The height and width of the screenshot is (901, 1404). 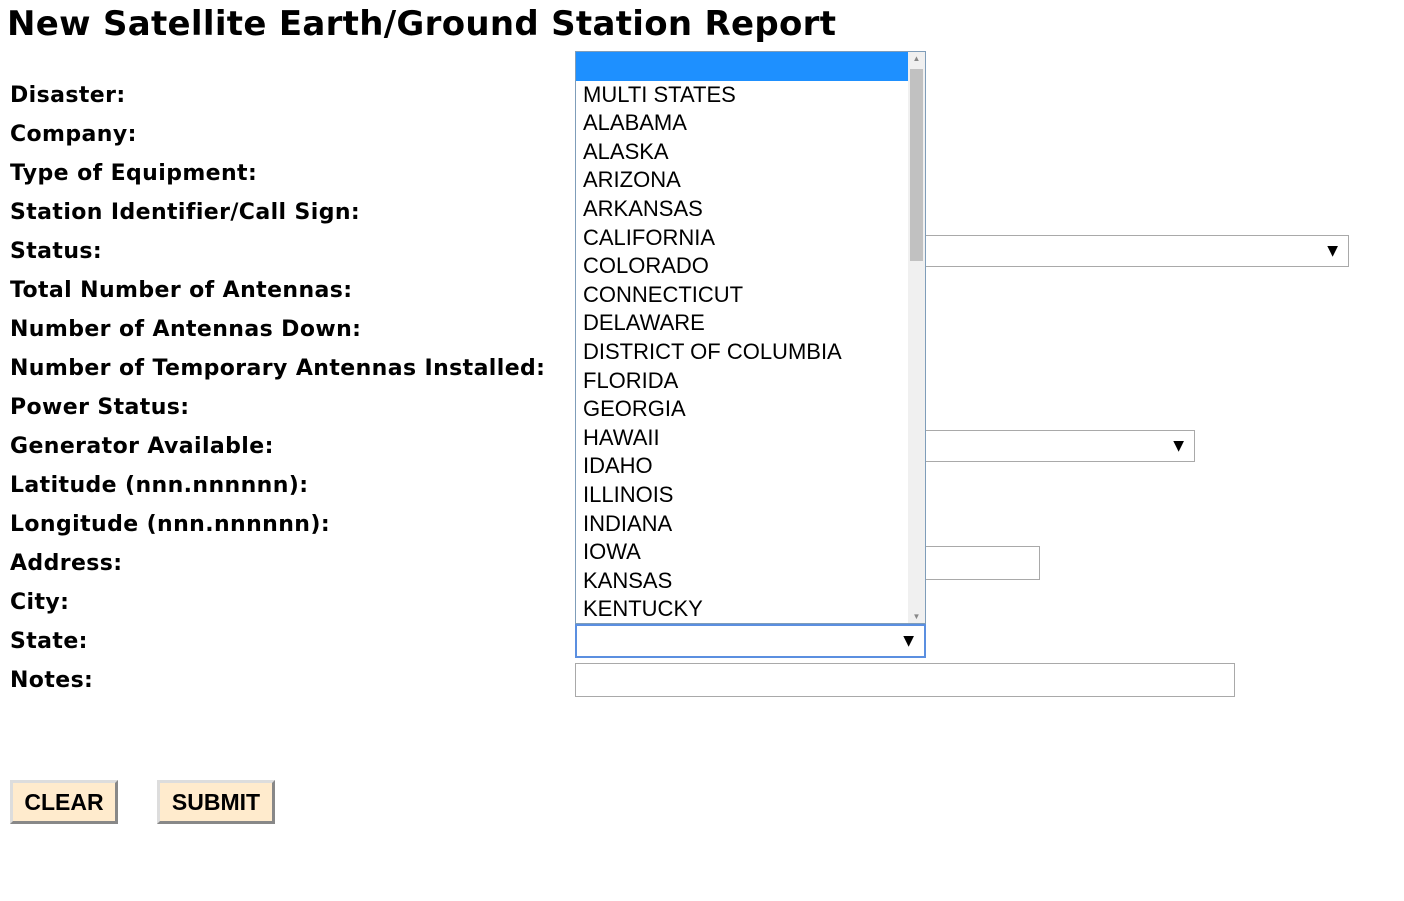 I want to click on state-option: INDIANA, so click(x=742, y=524).